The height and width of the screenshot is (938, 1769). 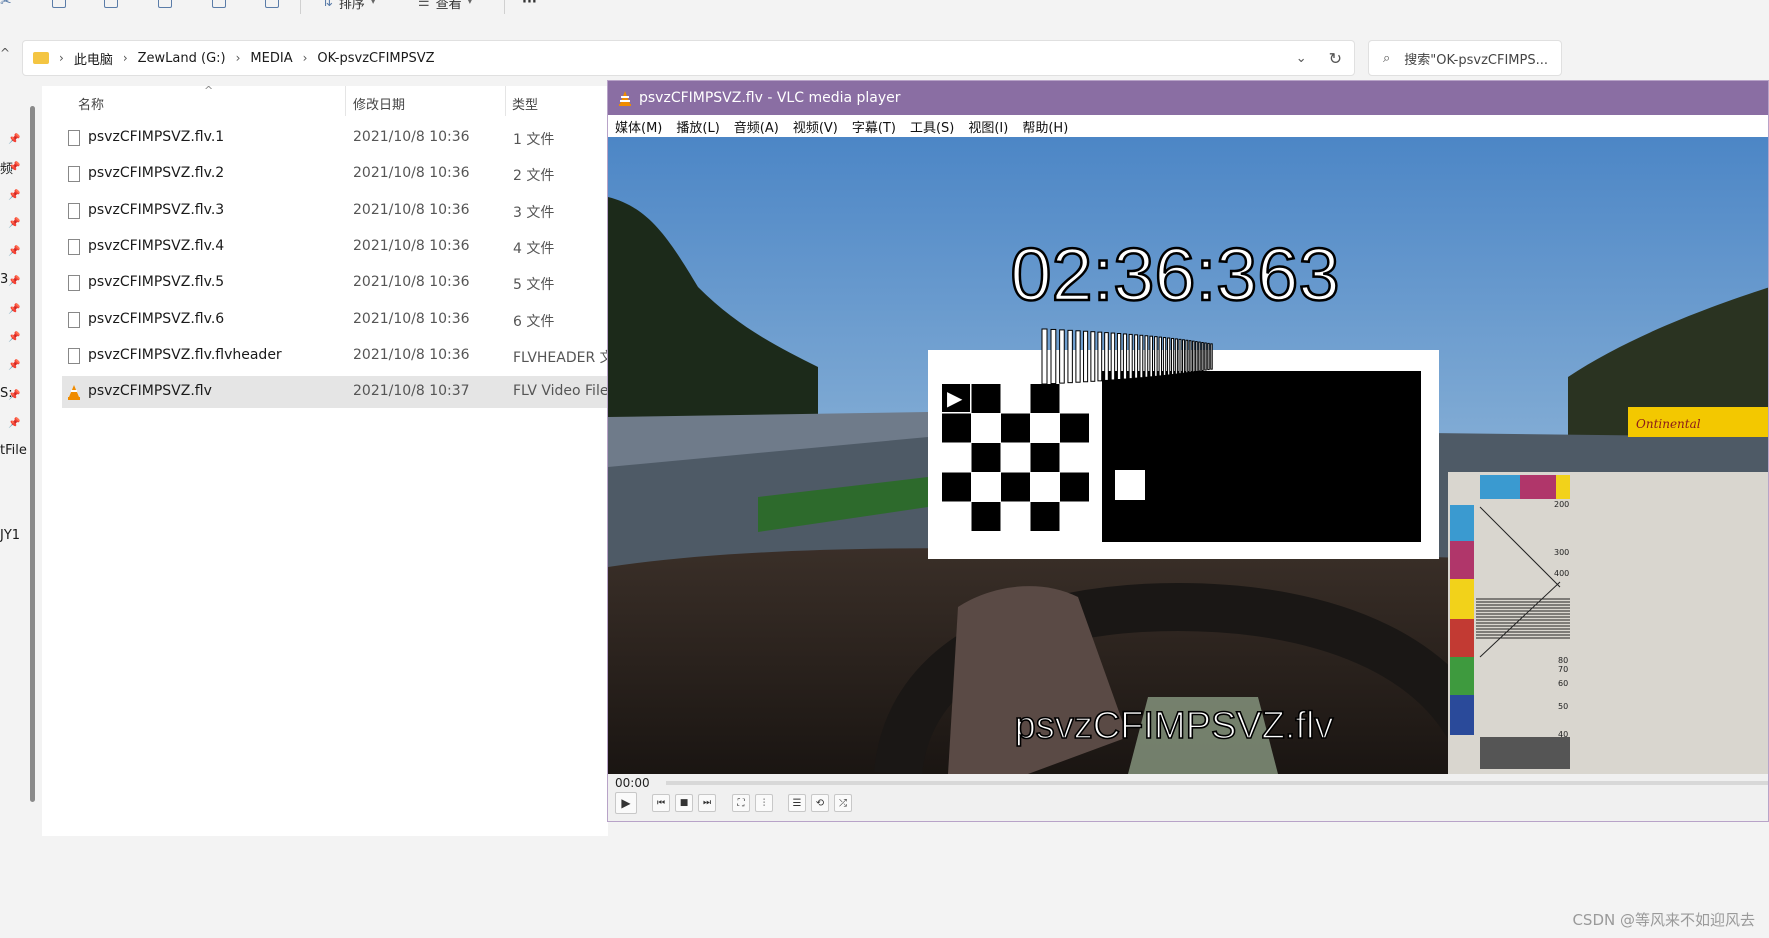 What do you see at coordinates (756, 126) in the screenshot?
I see `menu-audio: 音频(A)` at bounding box center [756, 126].